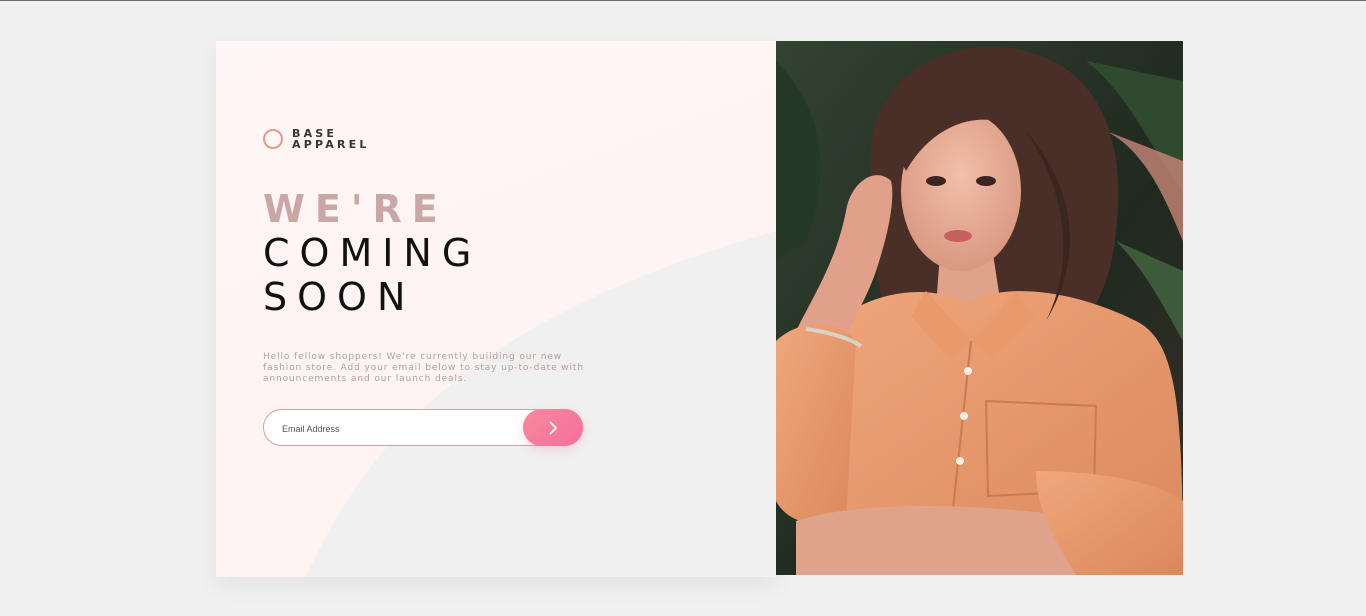  I want to click on email-input, so click(392, 429).